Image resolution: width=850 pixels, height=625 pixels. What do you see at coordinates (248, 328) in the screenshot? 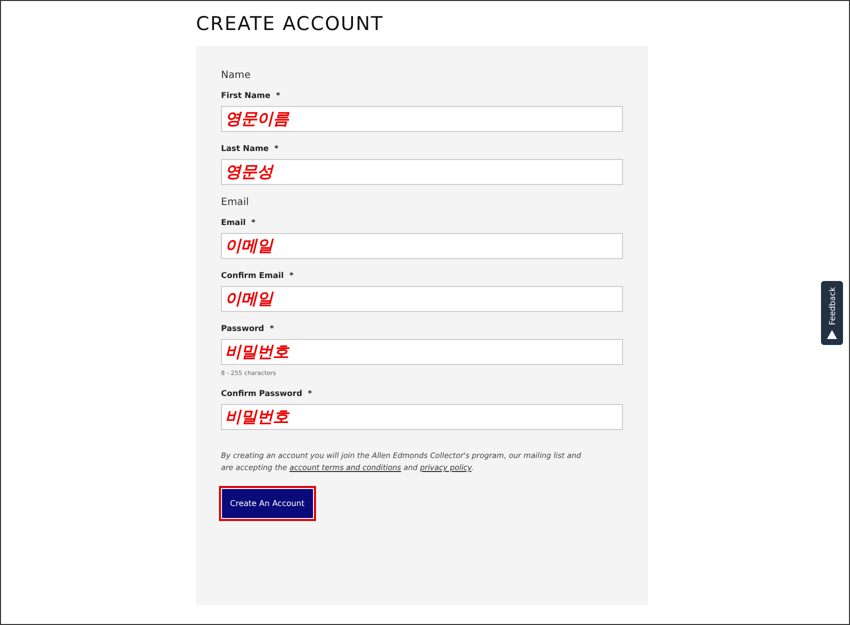
I see `field-label: Password *` at bounding box center [248, 328].